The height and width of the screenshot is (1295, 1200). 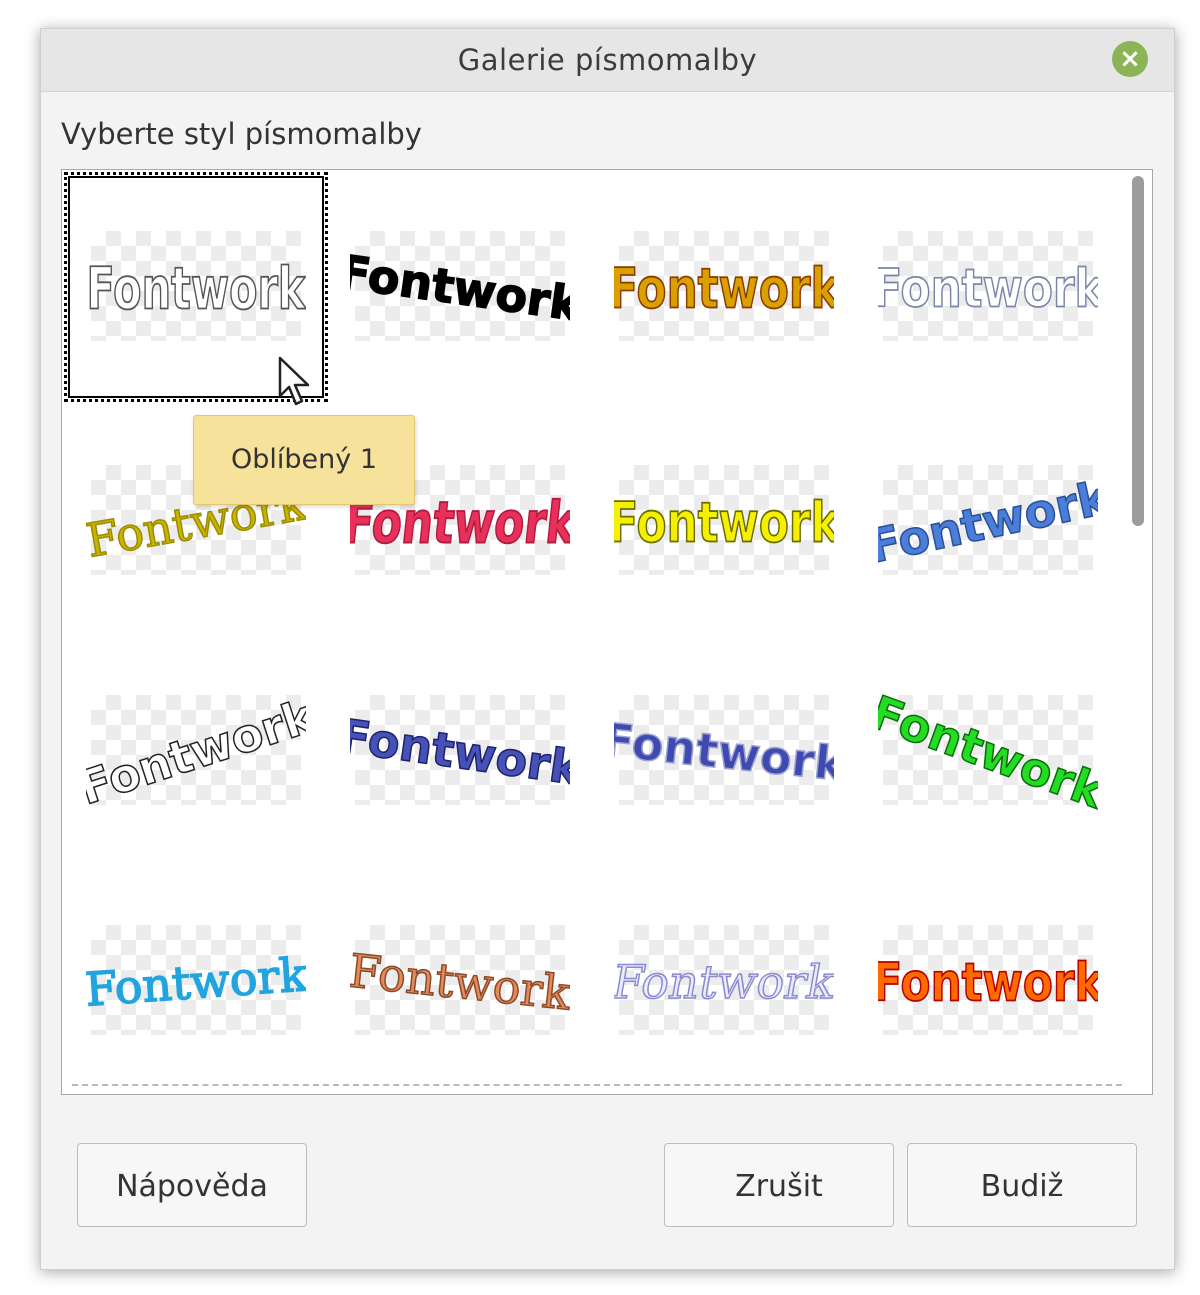 I want to click on dialog-title: Galerie písmomalby, so click(x=607, y=60).